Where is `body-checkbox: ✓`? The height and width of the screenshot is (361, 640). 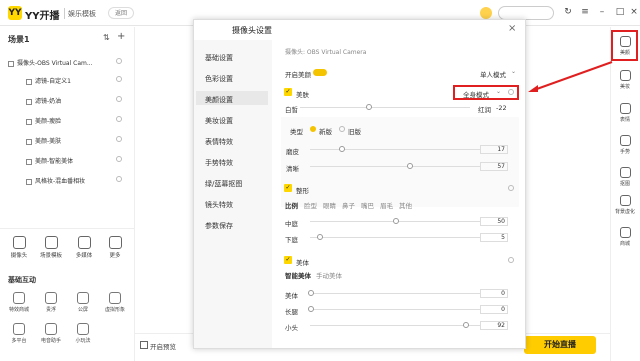 body-checkbox: ✓ is located at coordinates (288, 260).